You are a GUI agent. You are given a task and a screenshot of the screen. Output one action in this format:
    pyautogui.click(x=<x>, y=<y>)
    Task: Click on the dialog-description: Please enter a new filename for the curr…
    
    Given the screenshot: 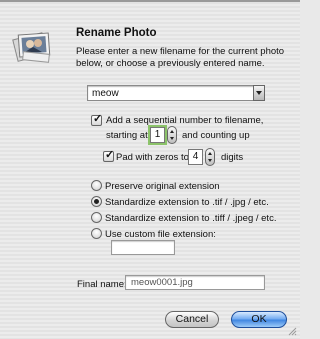 What is the action you would take?
    pyautogui.click(x=180, y=57)
    